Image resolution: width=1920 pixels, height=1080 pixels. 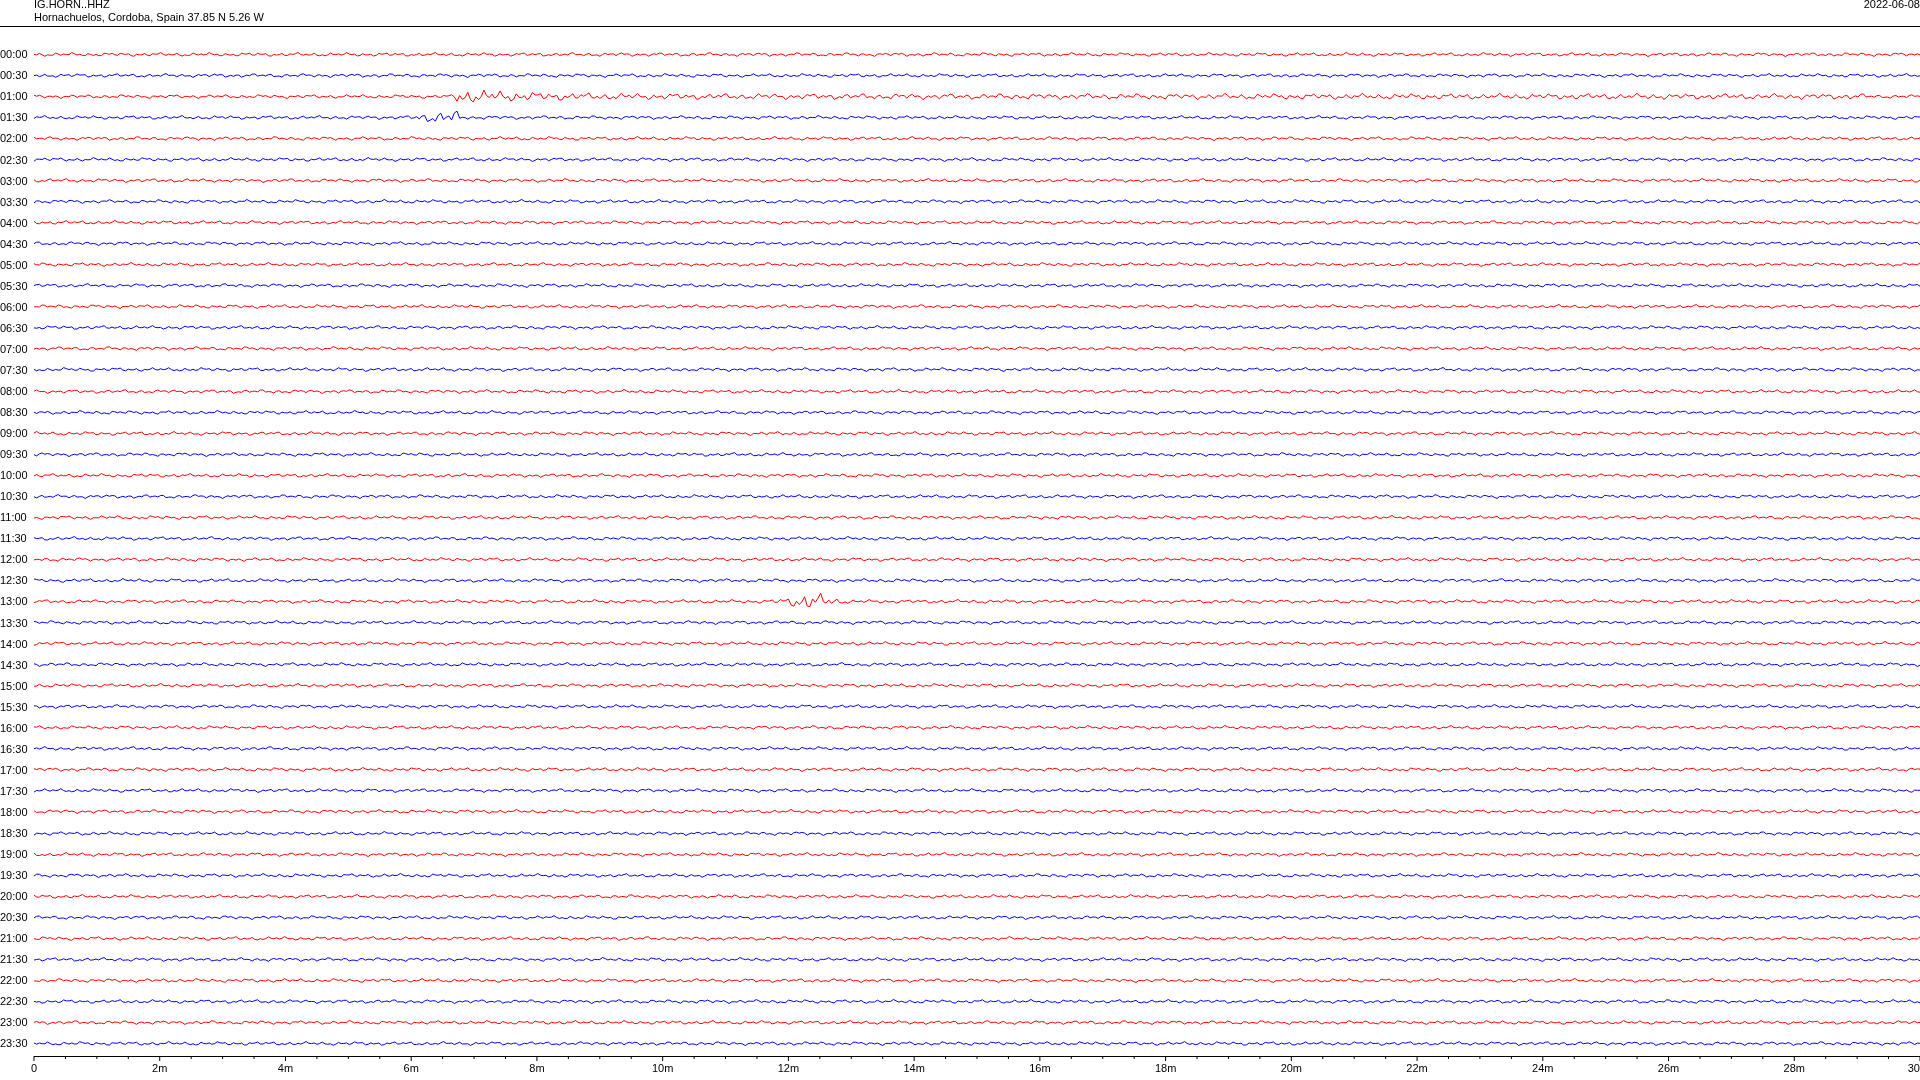 What do you see at coordinates (1794, 1068) in the screenshot?
I see `axis-label: 28m` at bounding box center [1794, 1068].